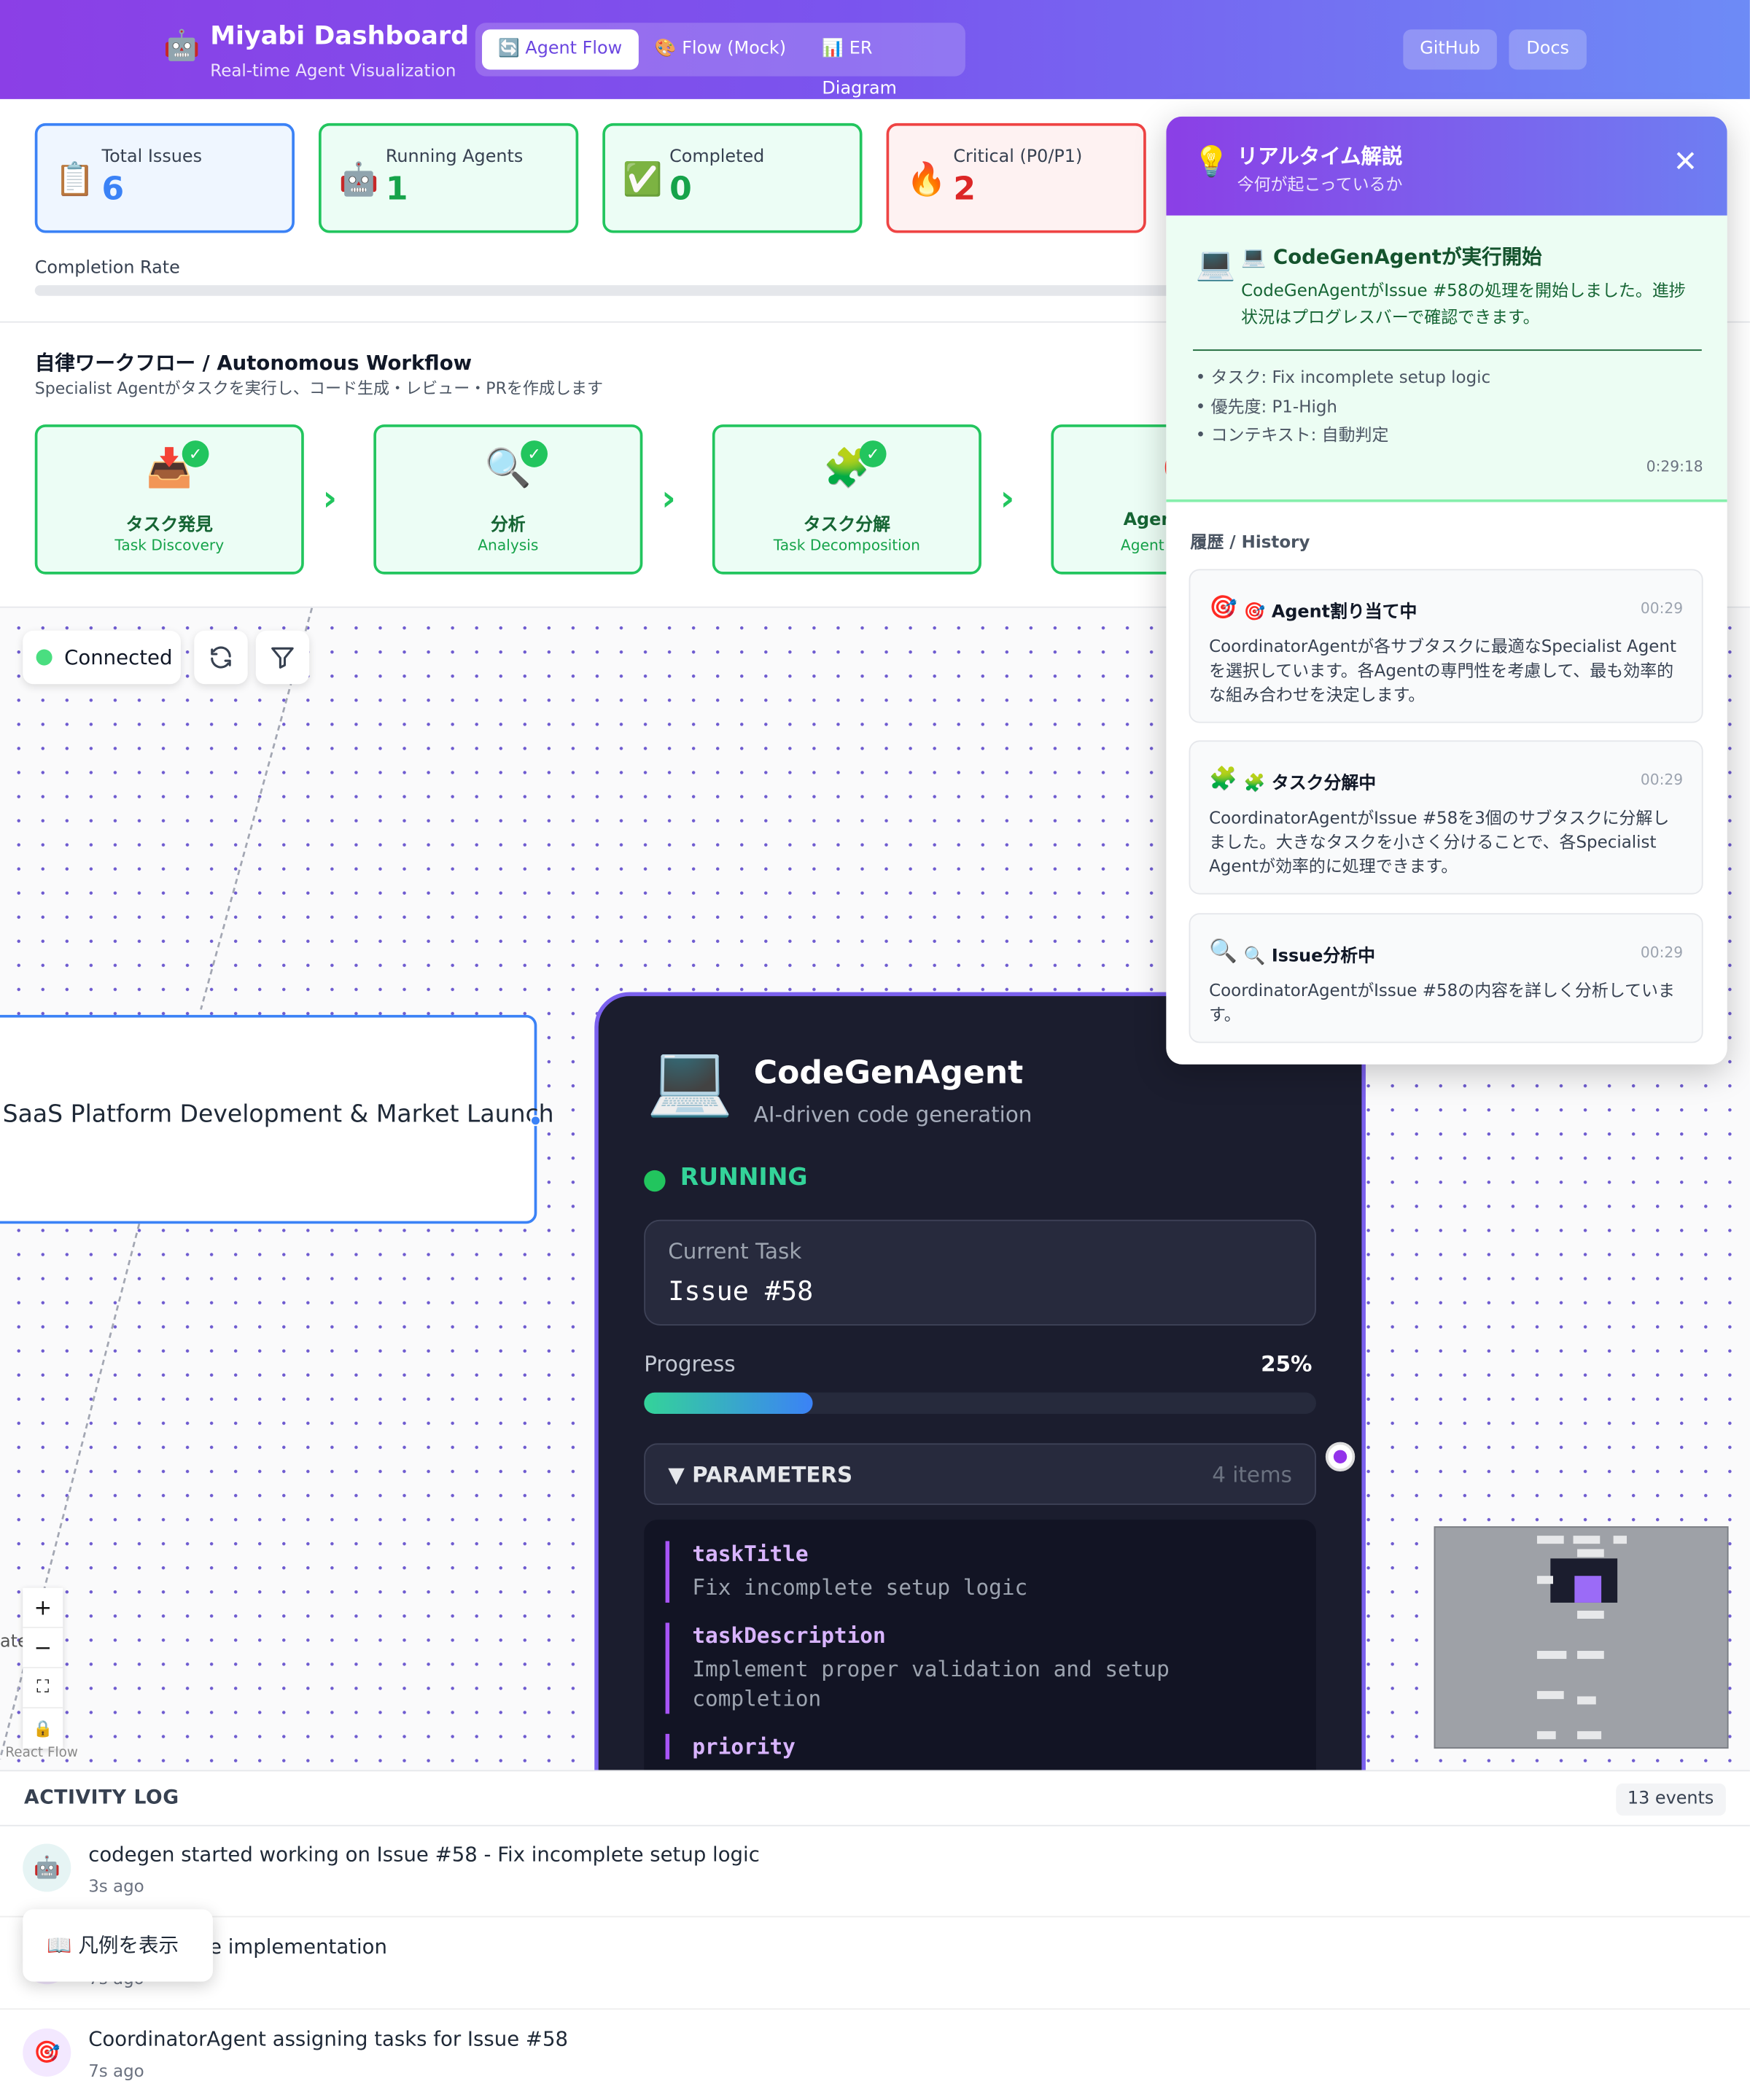 The image size is (1750, 2100). I want to click on stat-value: 2, so click(964, 189).